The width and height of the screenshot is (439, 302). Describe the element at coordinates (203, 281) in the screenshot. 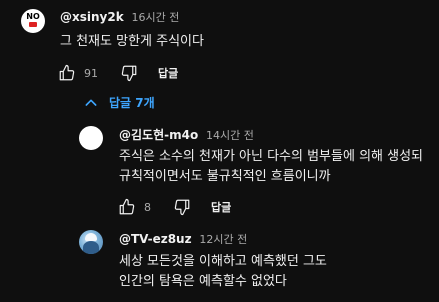

I see `reply-text-line-2: 인간의 탐욕은 예측할수 없었다` at that location.